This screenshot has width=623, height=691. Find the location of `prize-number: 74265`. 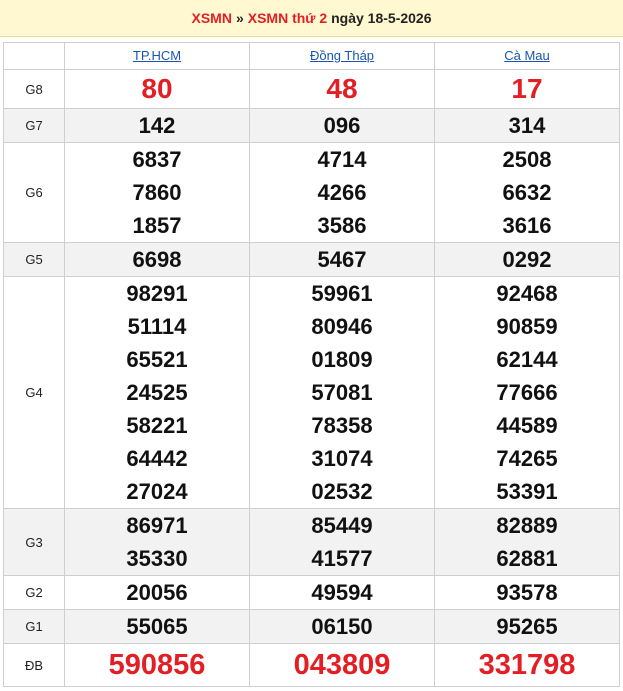

prize-number: 74265 is located at coordinates (527, 458).